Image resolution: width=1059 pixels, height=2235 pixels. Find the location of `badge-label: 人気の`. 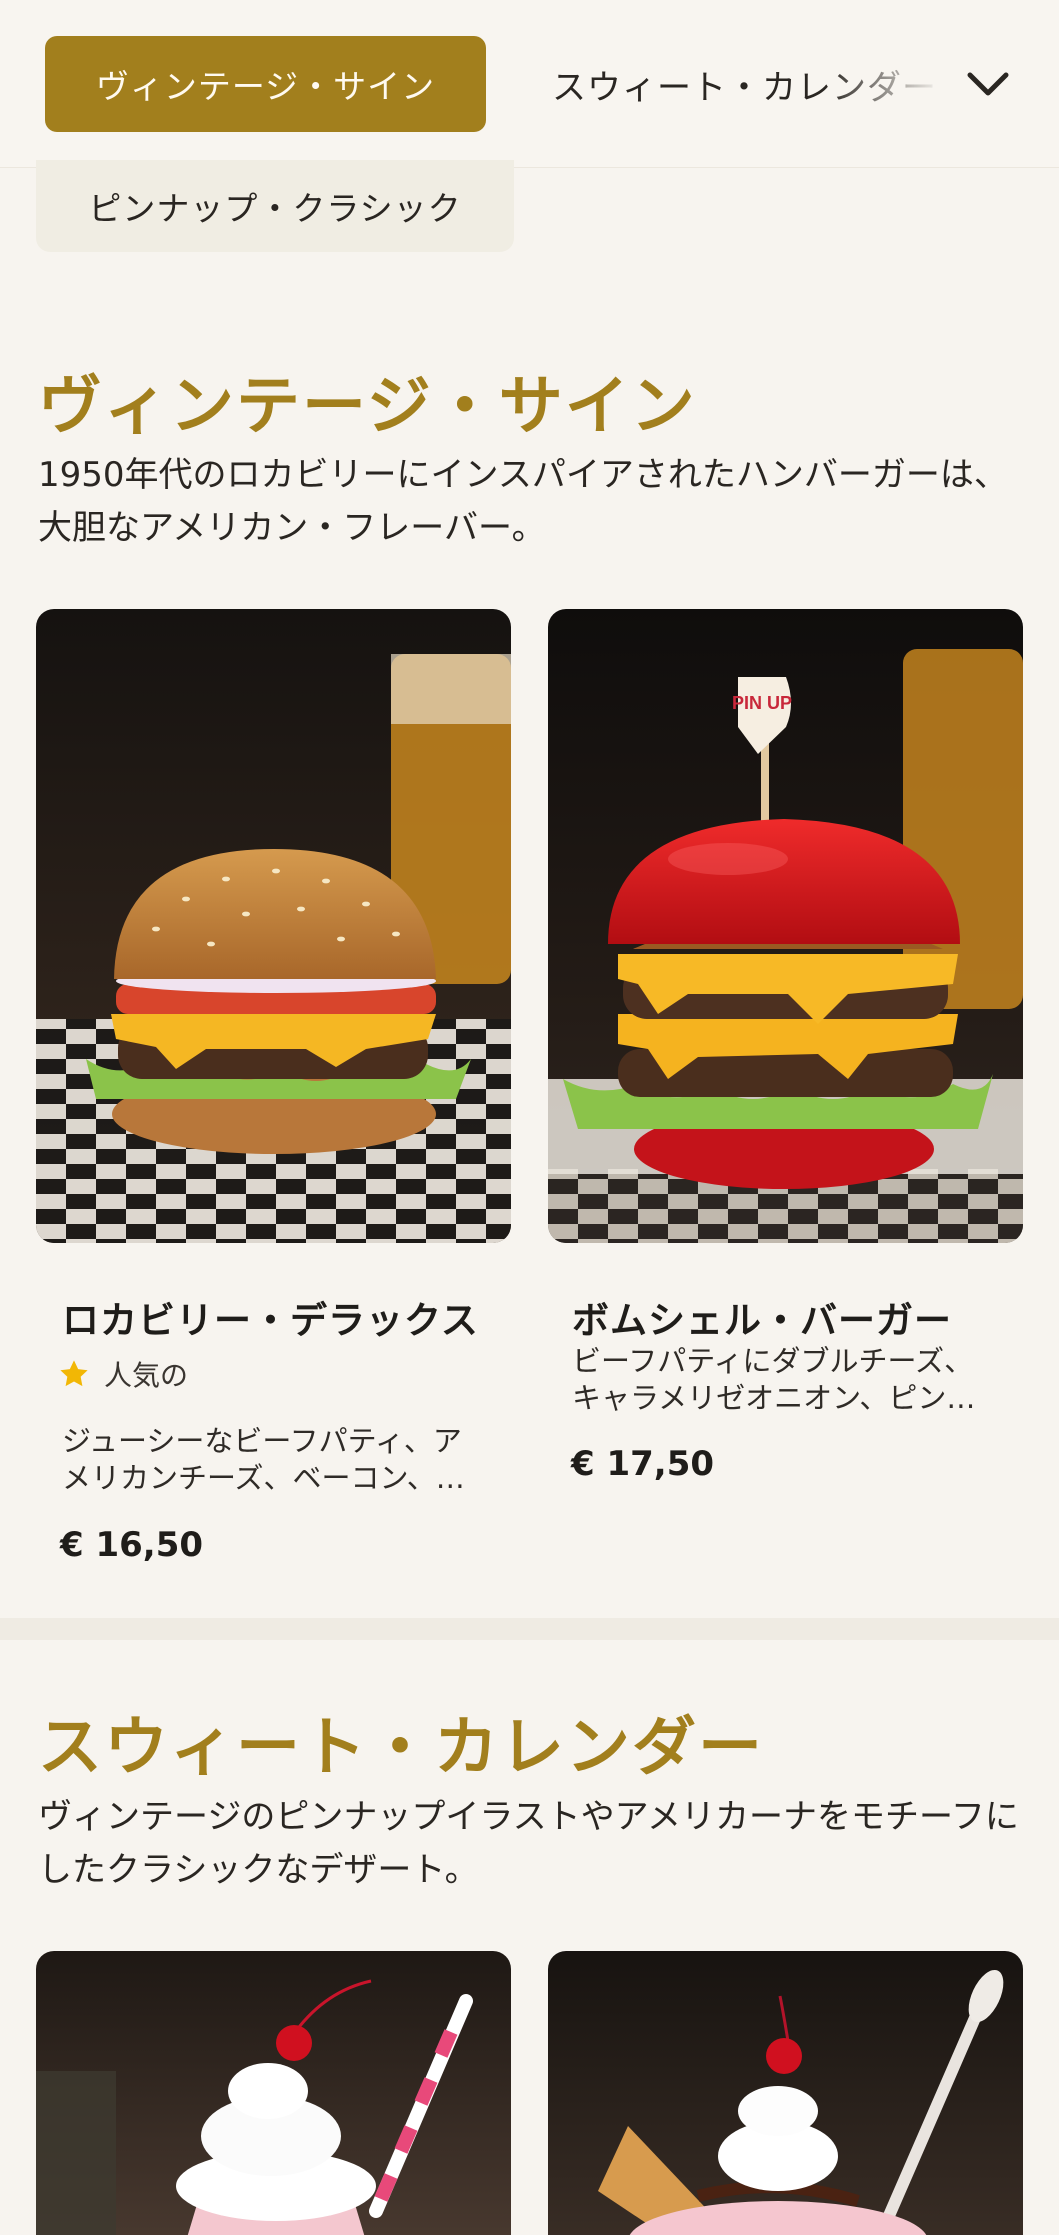

badge-label: 人気の is located at coordinates (146, 1375).